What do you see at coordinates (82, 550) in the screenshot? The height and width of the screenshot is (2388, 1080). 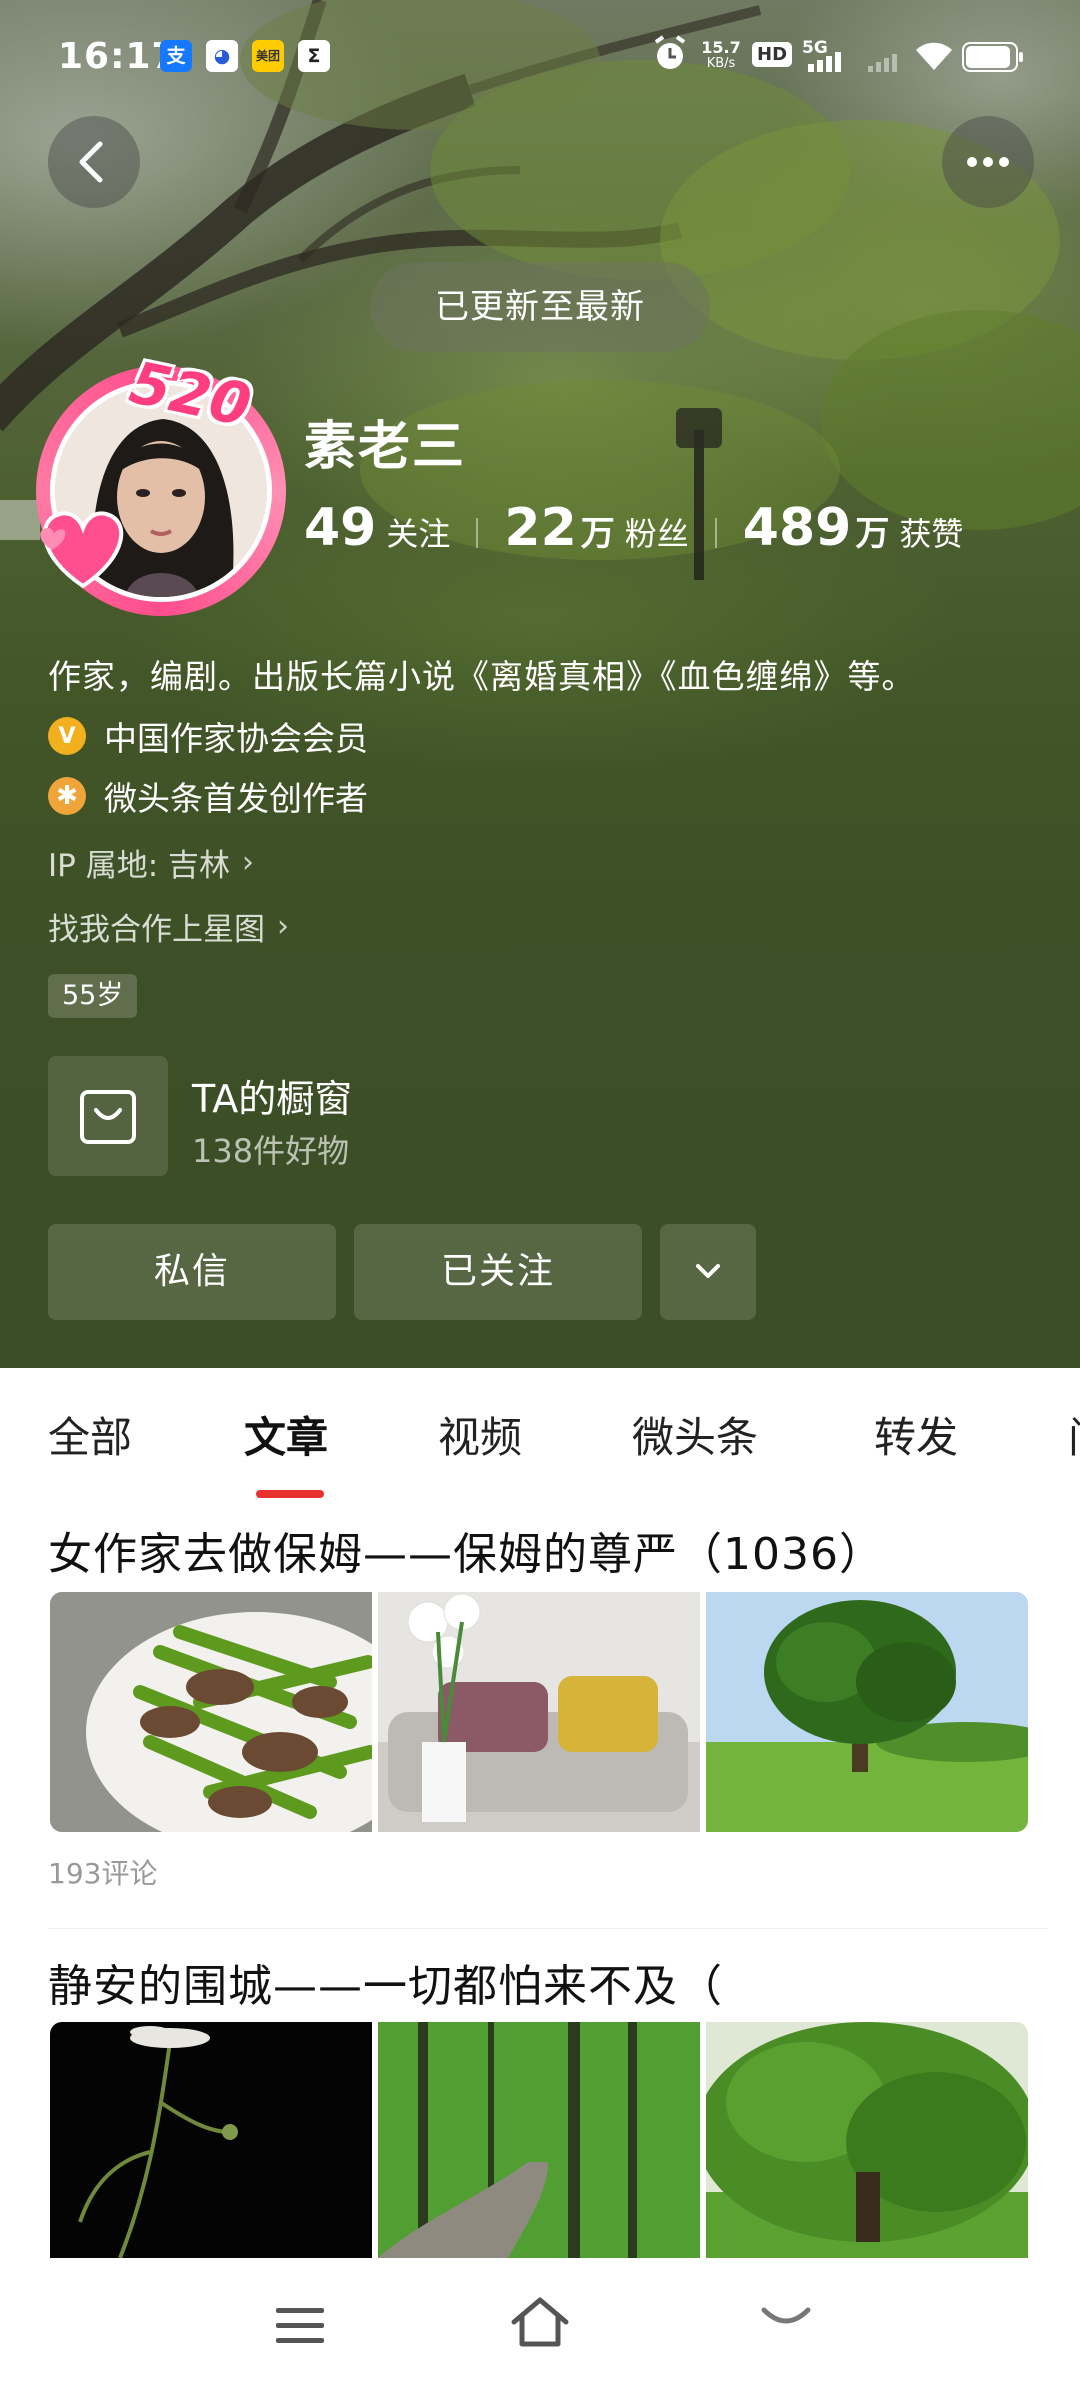 I see `heart-decoration-icon` at bounding box center [82, 550].